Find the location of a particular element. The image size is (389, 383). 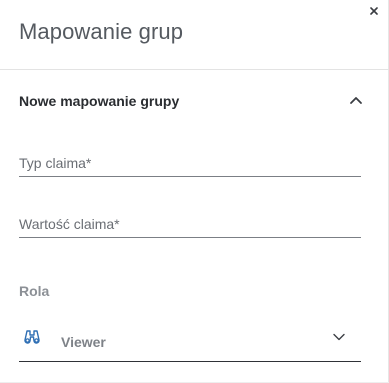

panel-title: Nowe mapowanie grupy is located at coordinates (99, 101).